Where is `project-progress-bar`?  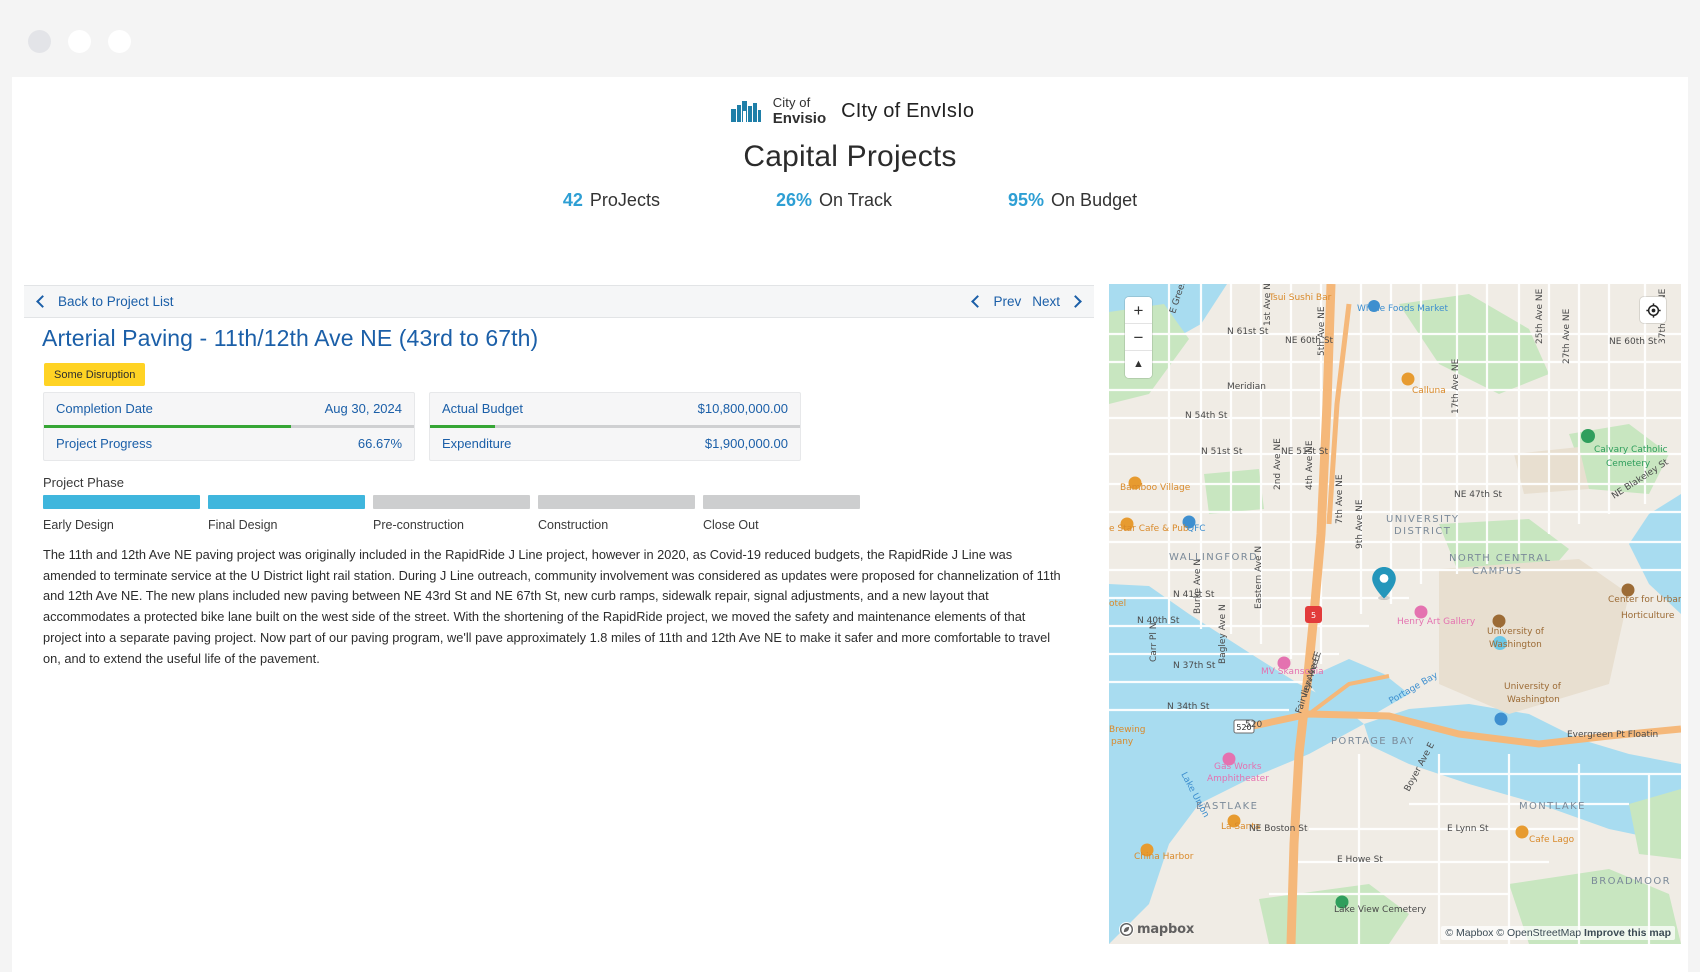 project-progress-bar is located at coordinates (229, 426).